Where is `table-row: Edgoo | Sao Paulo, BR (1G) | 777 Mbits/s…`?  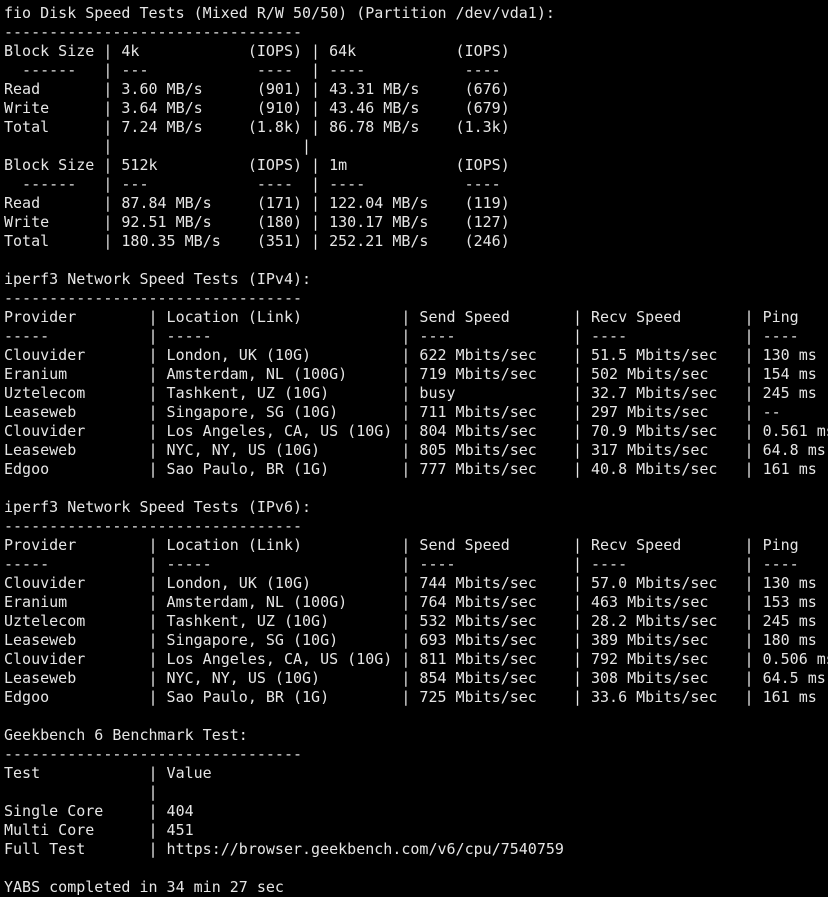
table-row: Edgoo | Sao Paulo, BR (1G) | 777 Mbits/s… is located at coordinates (410, 469).